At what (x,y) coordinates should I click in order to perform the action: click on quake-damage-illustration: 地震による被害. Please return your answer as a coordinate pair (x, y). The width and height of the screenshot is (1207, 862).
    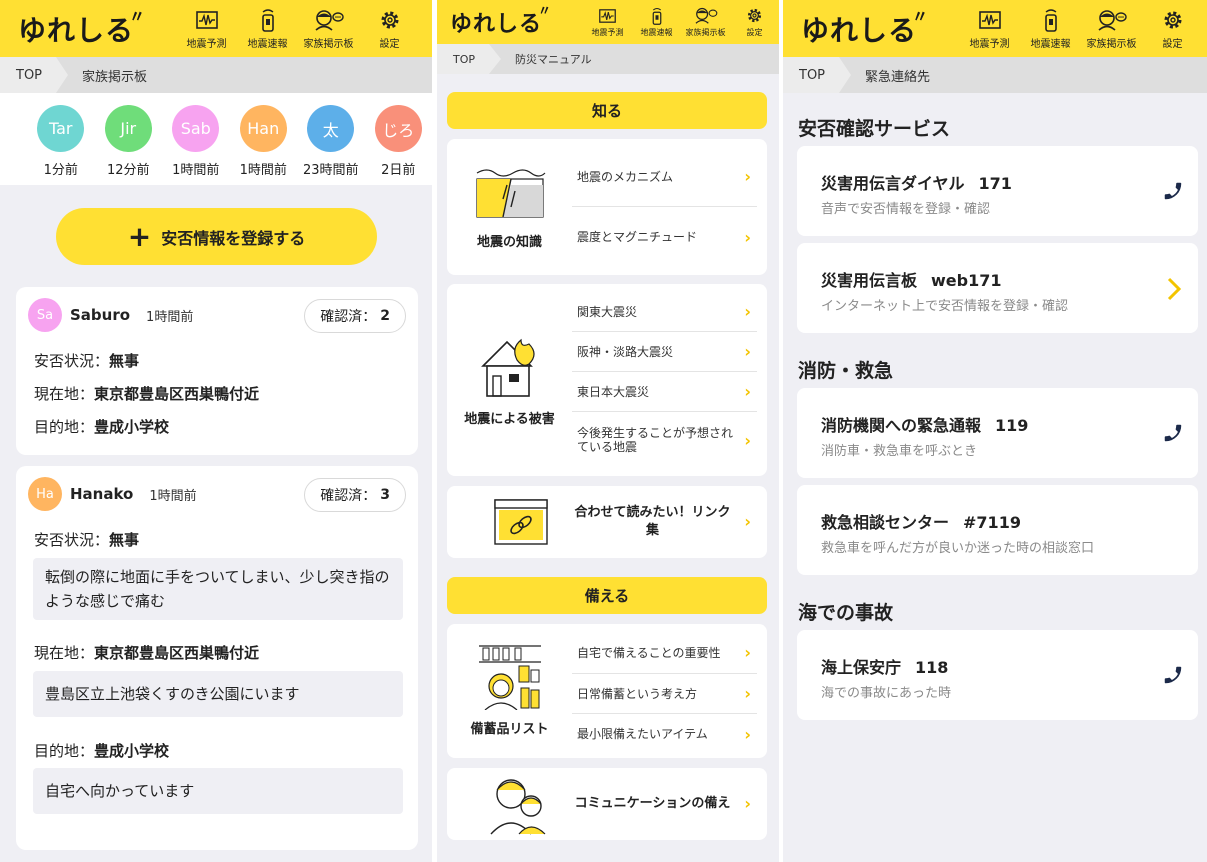
    Looking at the image, I should click on (509, 379).